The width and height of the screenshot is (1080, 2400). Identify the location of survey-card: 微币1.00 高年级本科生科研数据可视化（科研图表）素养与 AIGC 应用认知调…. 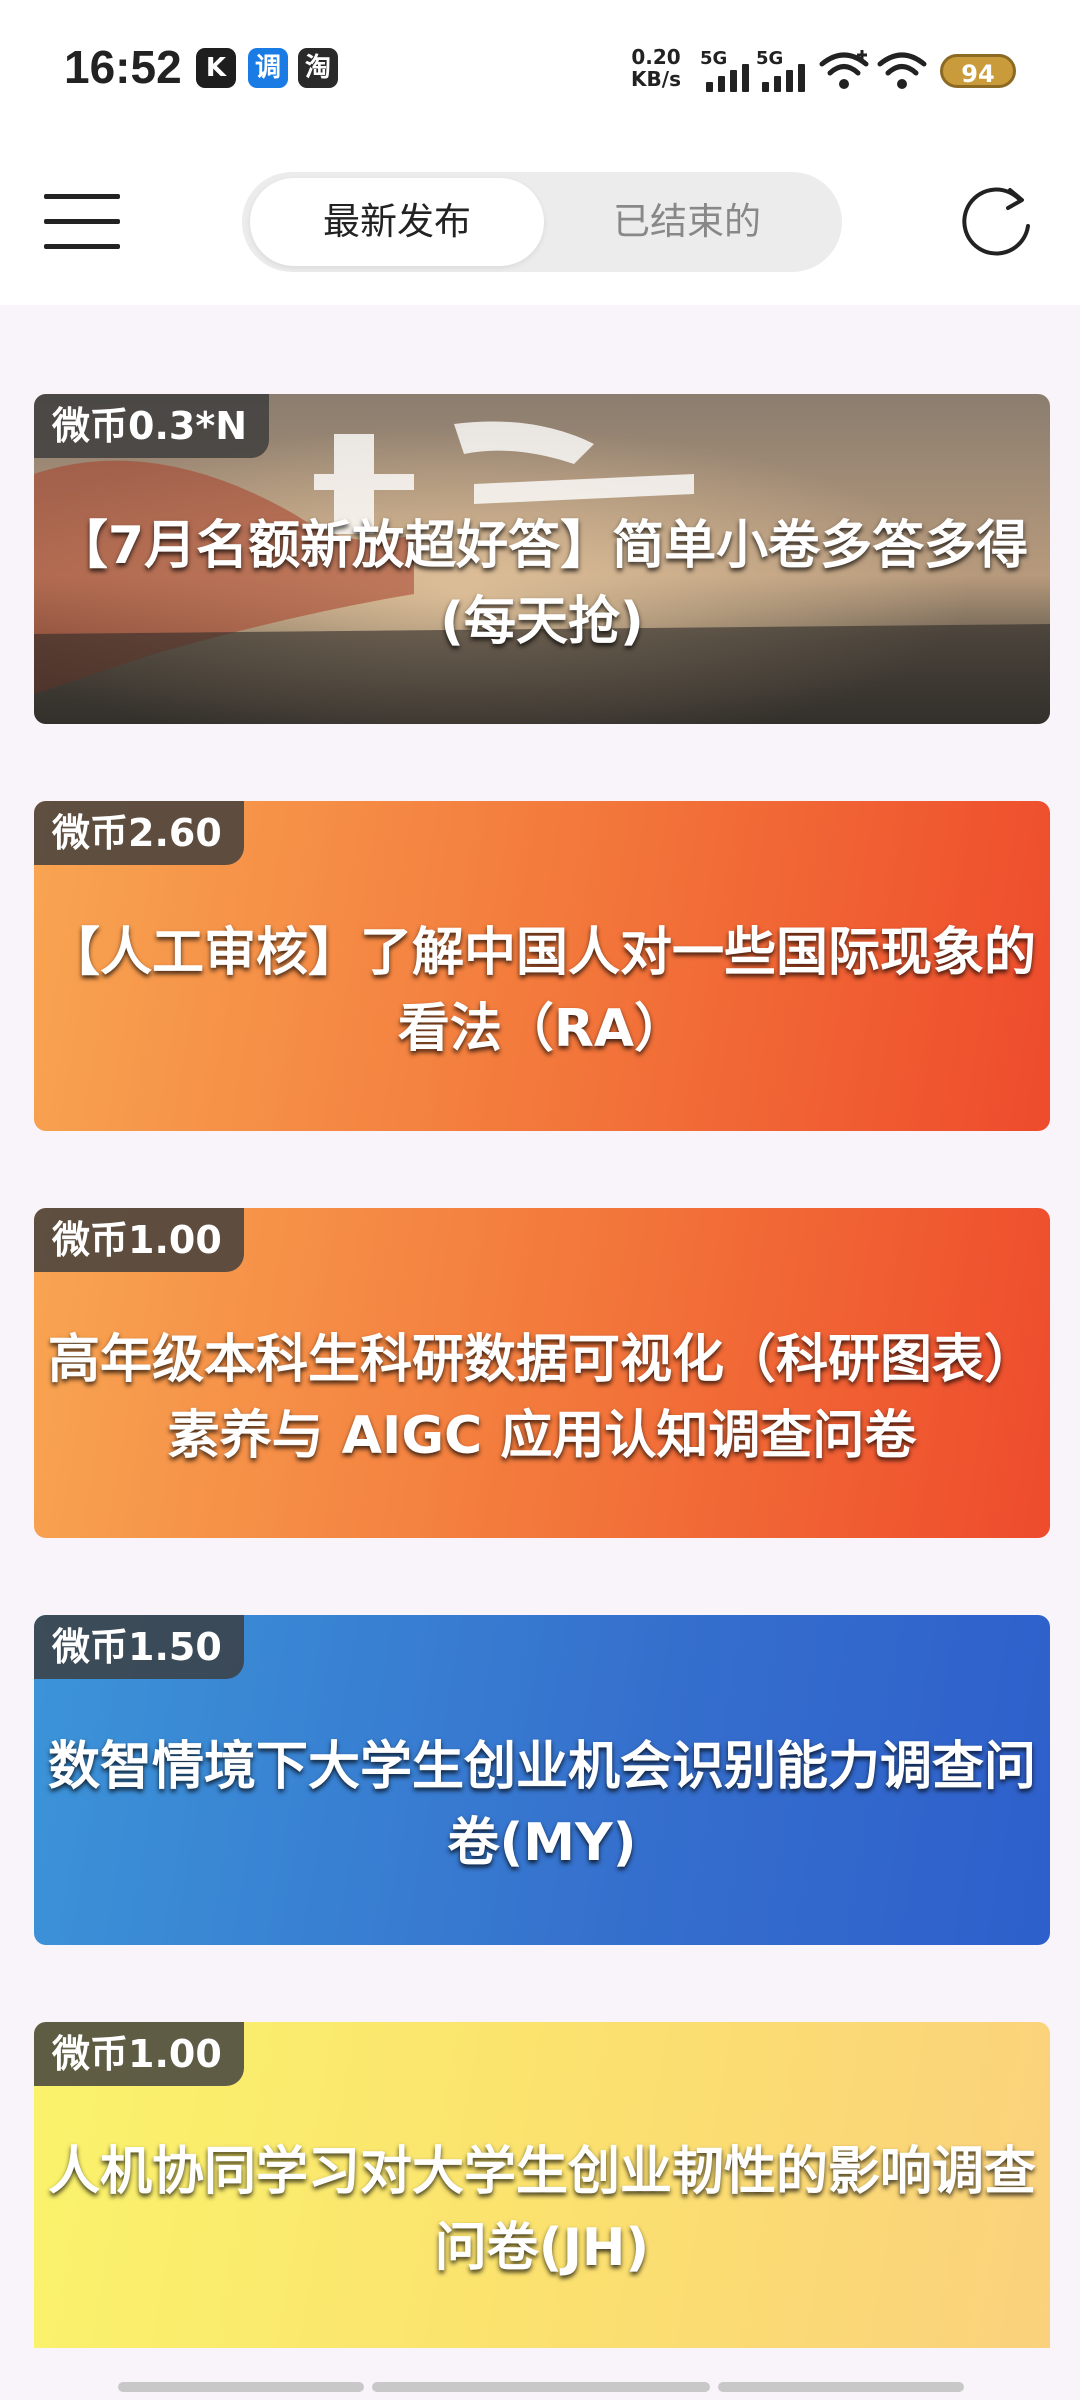
(542, 1373).